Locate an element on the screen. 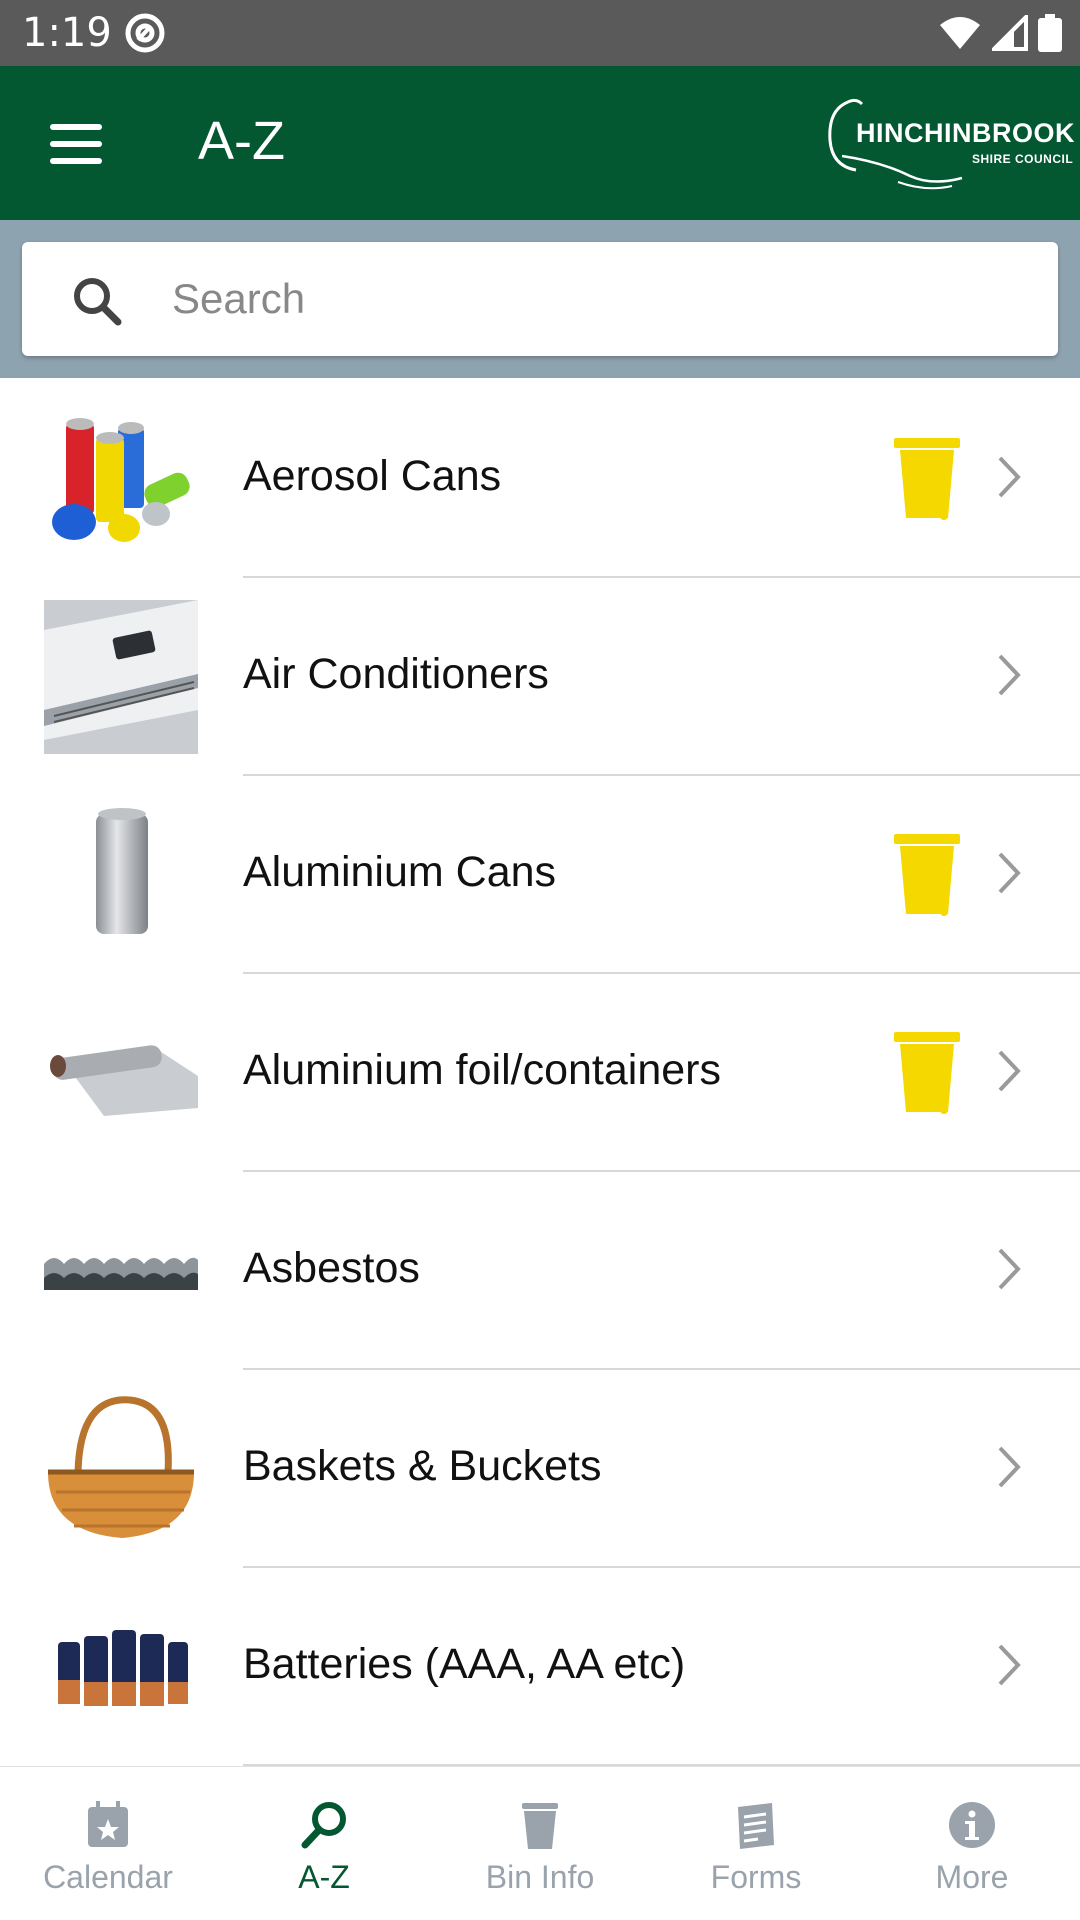 The width and height of the screenshot is (1080, 1920). nav-bin-info: Bin Info is located at coordinates (540, 1843).